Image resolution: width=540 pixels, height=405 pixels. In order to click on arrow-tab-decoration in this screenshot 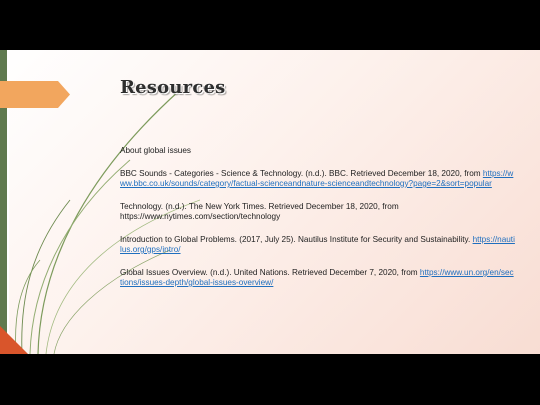, I will do `click(35, 94)`.